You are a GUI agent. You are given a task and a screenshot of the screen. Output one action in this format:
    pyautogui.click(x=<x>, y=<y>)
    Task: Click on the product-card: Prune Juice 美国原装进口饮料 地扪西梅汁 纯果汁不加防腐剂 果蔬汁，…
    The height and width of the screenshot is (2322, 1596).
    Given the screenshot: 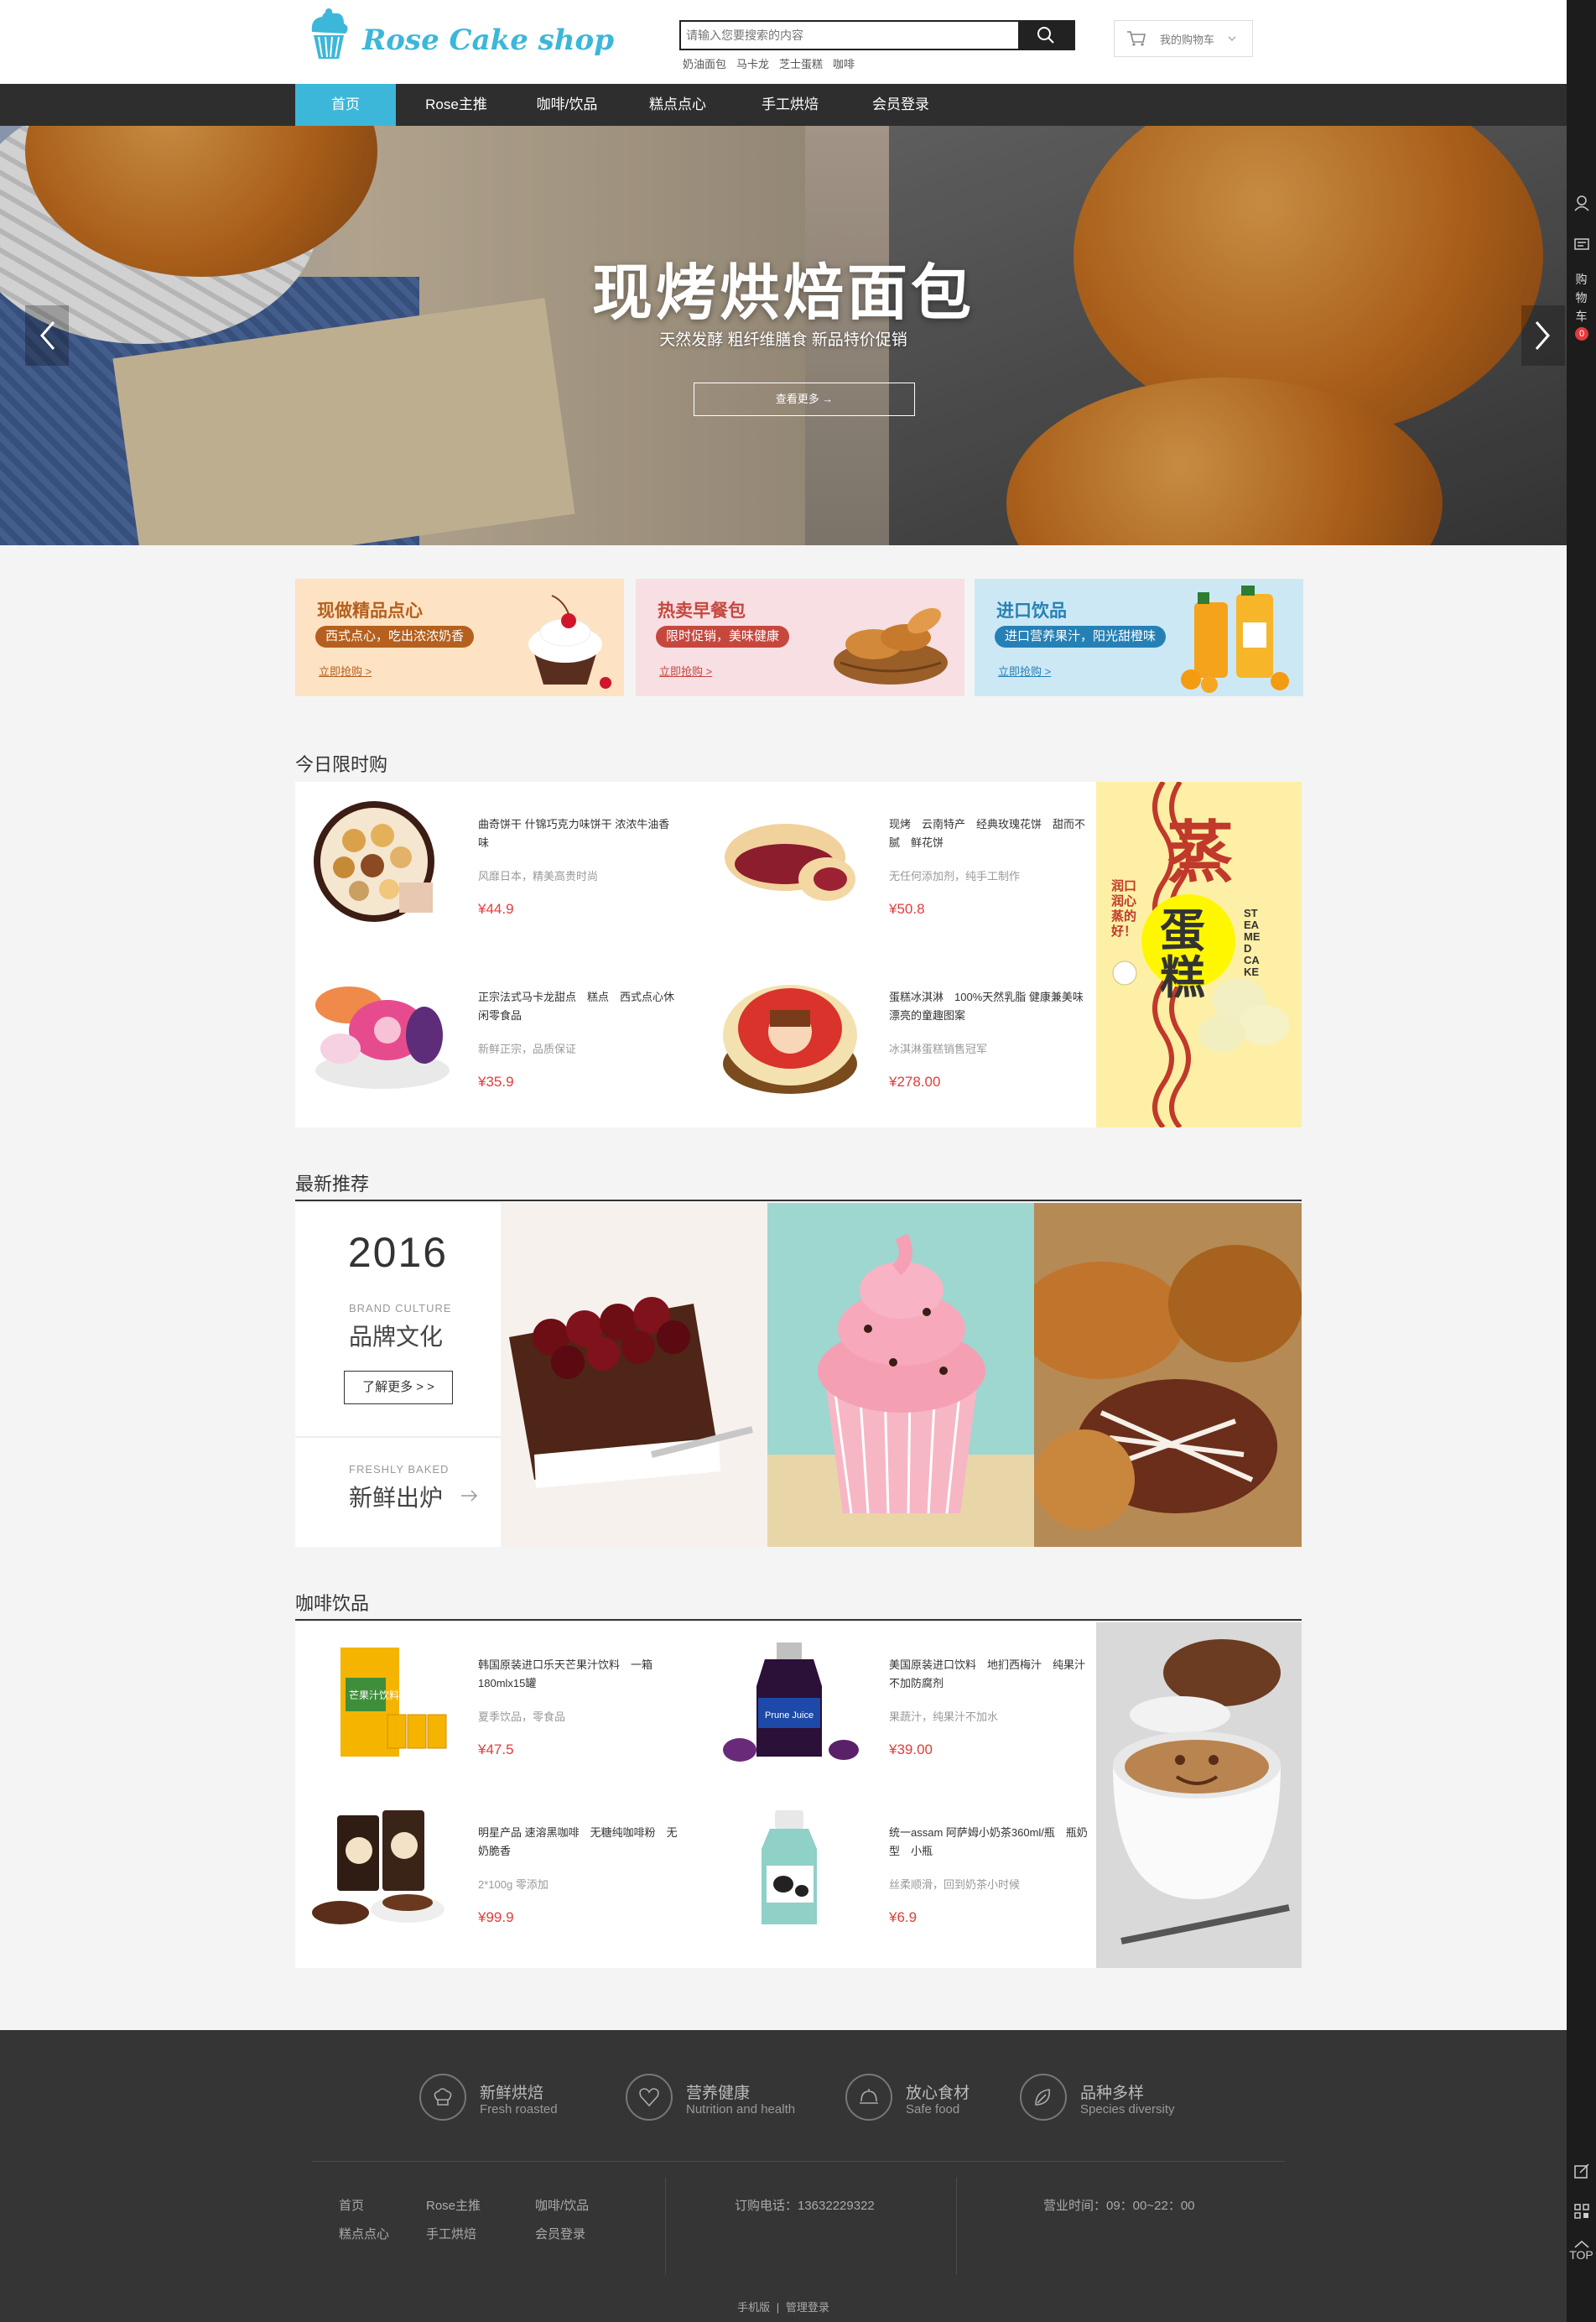 What is the action you would take?
    pyautogui.click(x=911, y=1697)
    